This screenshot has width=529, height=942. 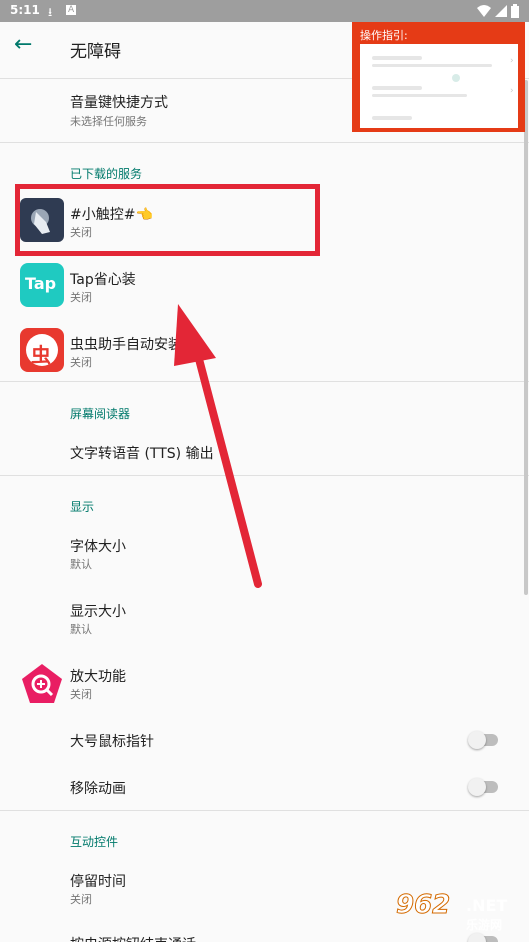 I want to click on screen-reader-header: 屏幕阅读器, so click(x=100, y=414).